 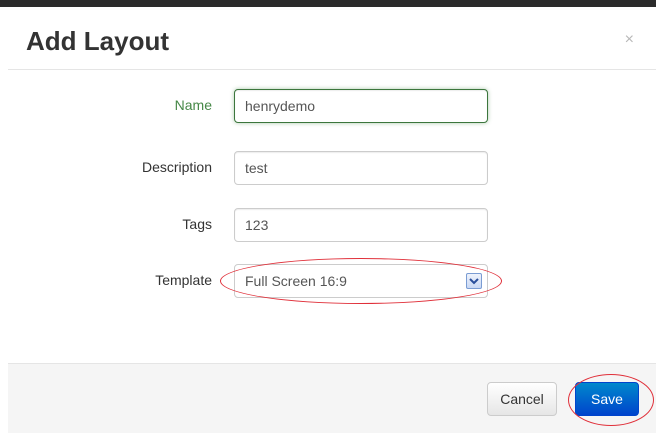 I want to click on tags-input, so click(x=361, y=225).